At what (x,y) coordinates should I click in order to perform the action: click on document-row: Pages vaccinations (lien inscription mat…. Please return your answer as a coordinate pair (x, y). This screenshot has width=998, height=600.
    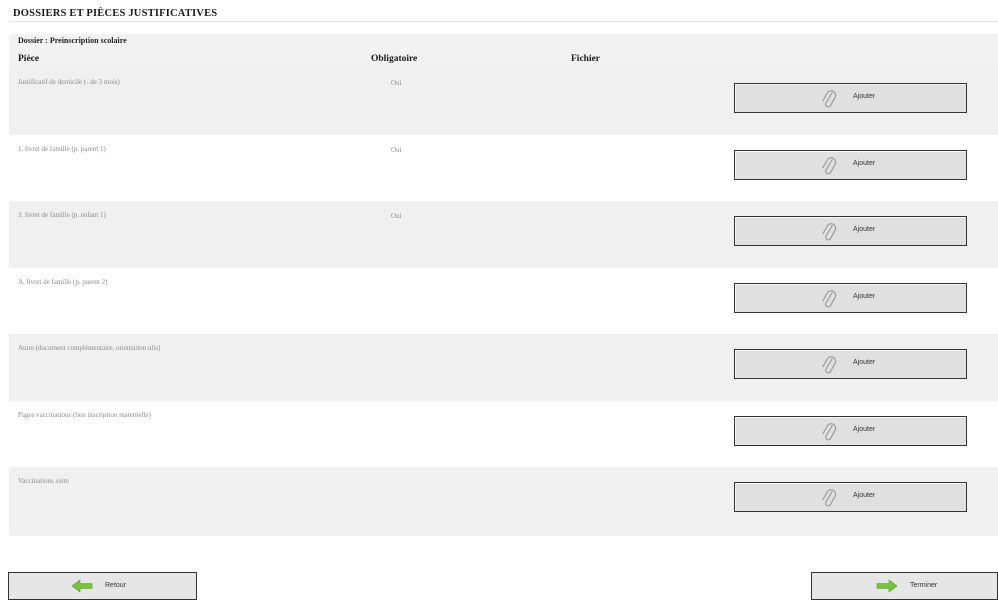
    Looking at the image, I should click on (503, 433).